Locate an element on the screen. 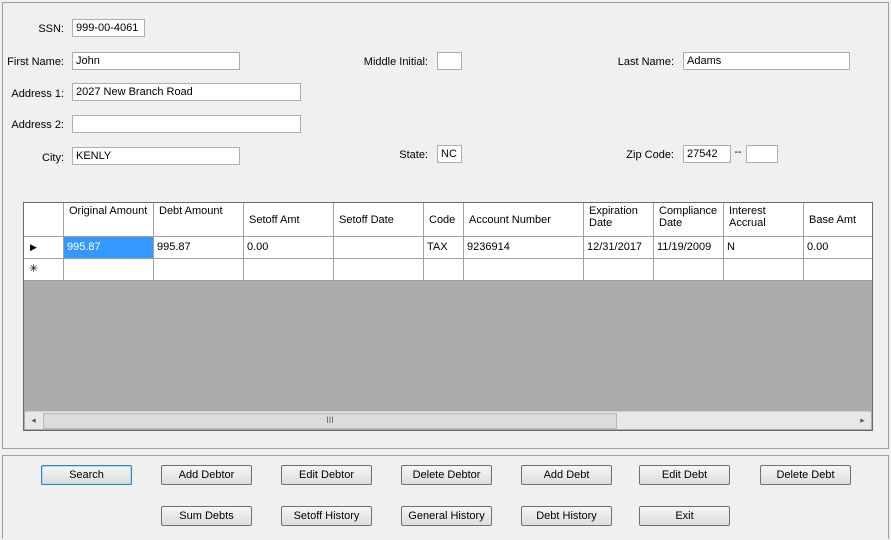  zip-extension-field is located at coordinates (762, 154).